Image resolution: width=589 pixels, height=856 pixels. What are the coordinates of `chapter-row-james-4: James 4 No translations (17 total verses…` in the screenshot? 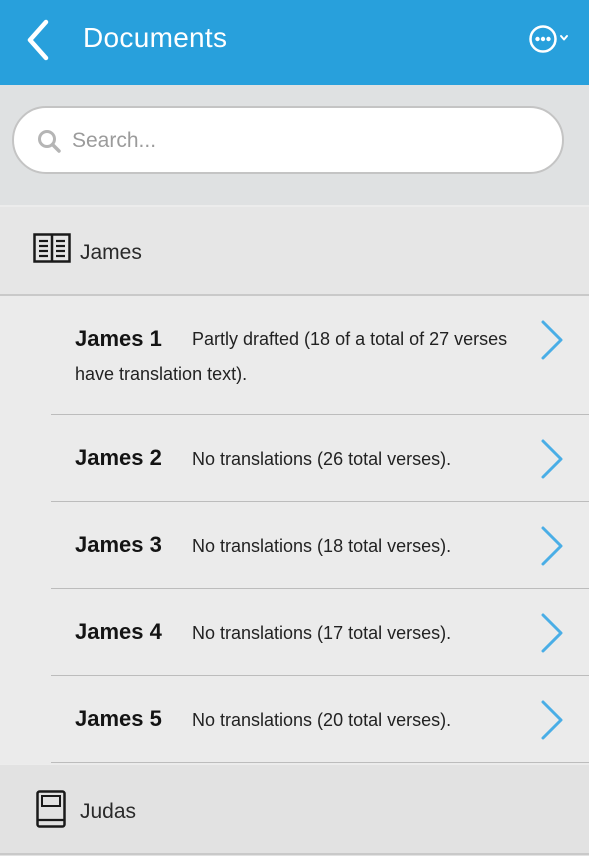 It's located at (320, 632).